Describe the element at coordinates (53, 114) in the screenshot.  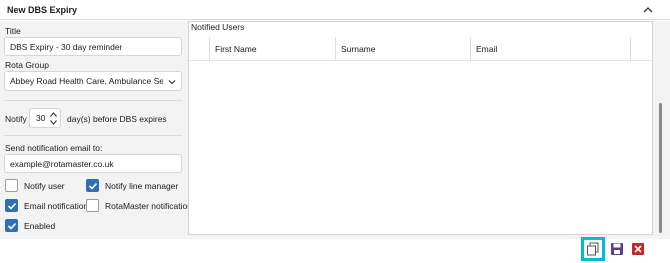
I see `stepper-up-icon` at that location.